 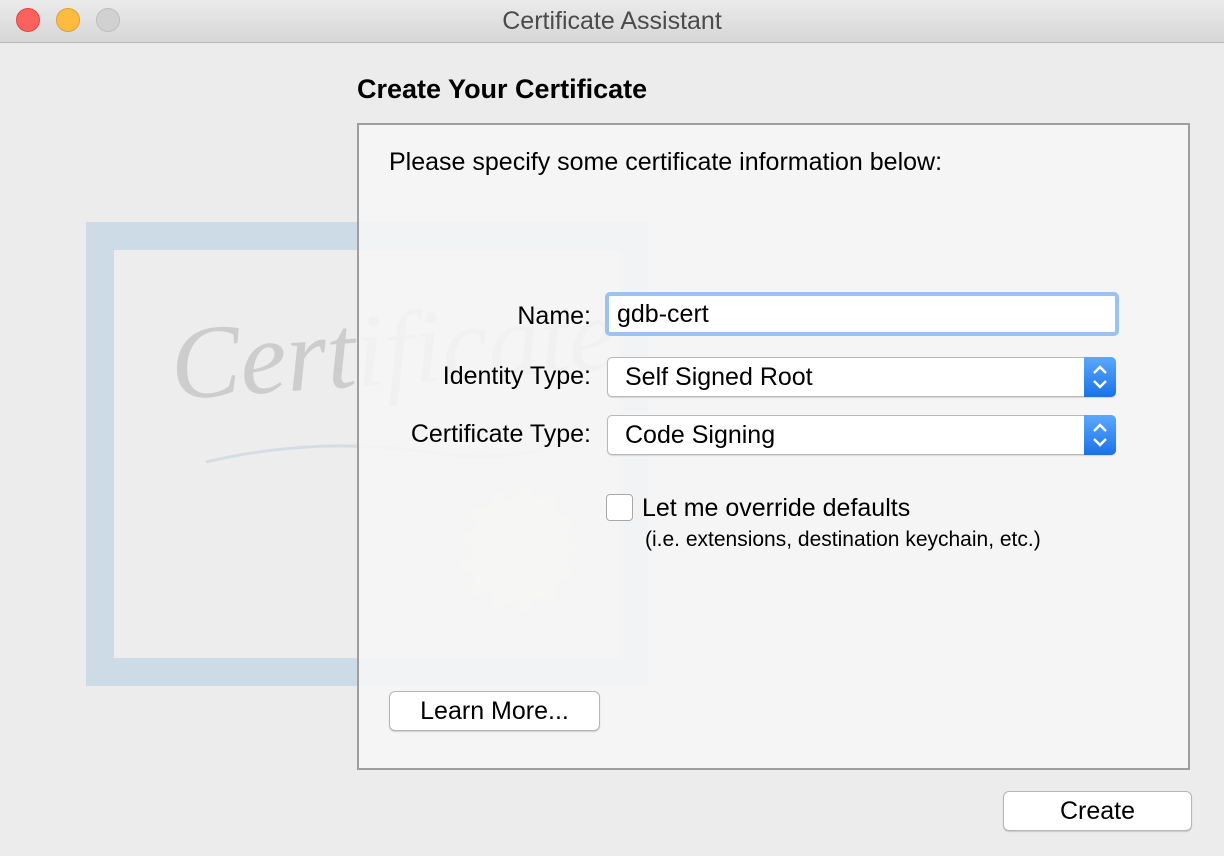 What do you see at coordinates (700, 435) in the screenshot?
I see `certificate-type-value: Code Signing` at bounding box center [700, 435].